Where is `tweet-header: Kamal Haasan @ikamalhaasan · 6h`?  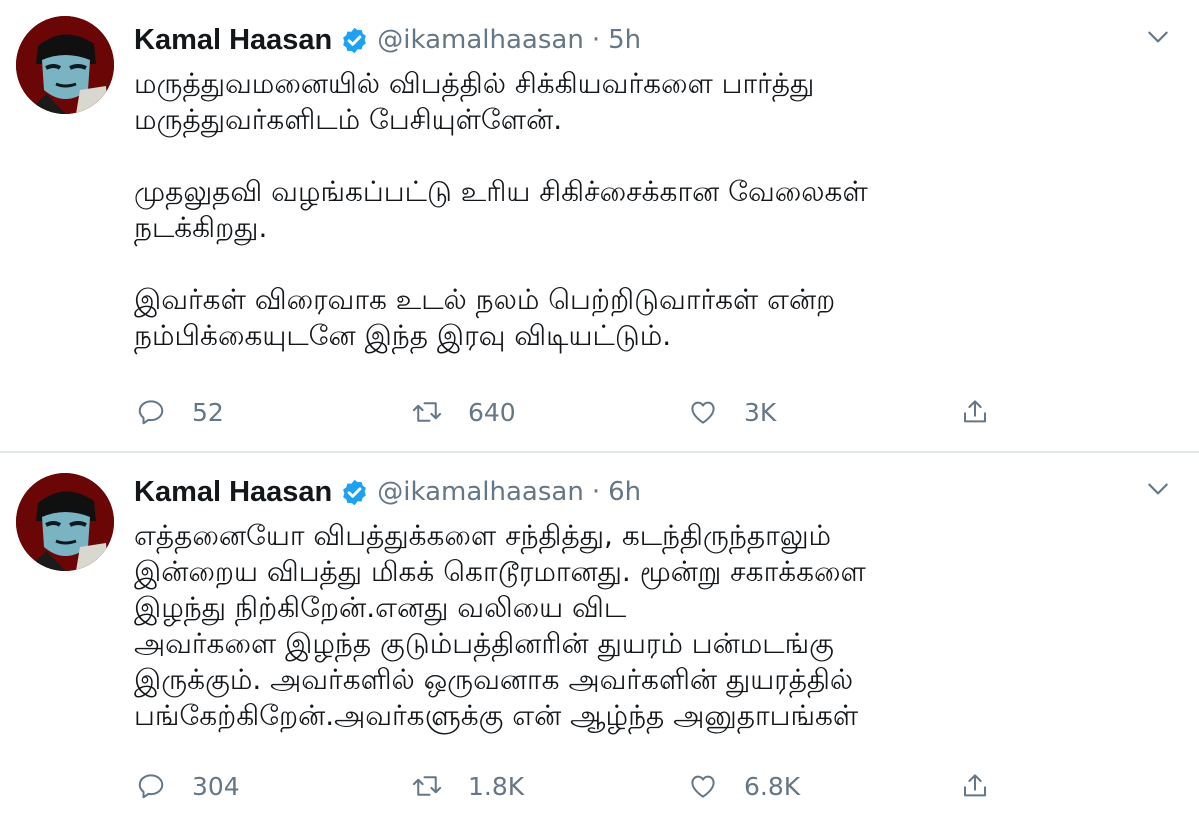
tweet-header: Kamal Haasan @ikamalhaasan · 6h is located at coordinates (387, 492).